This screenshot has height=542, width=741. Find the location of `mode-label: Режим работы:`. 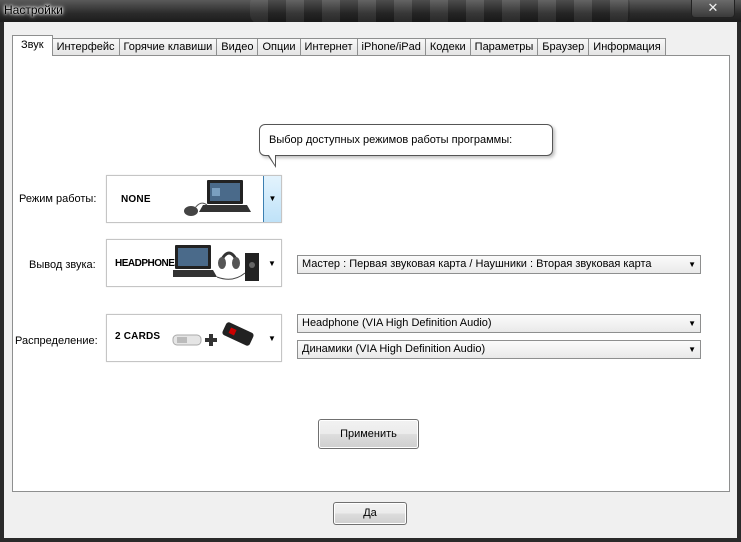

mode-label: Режим работы: is located at coordinates (58, 199).